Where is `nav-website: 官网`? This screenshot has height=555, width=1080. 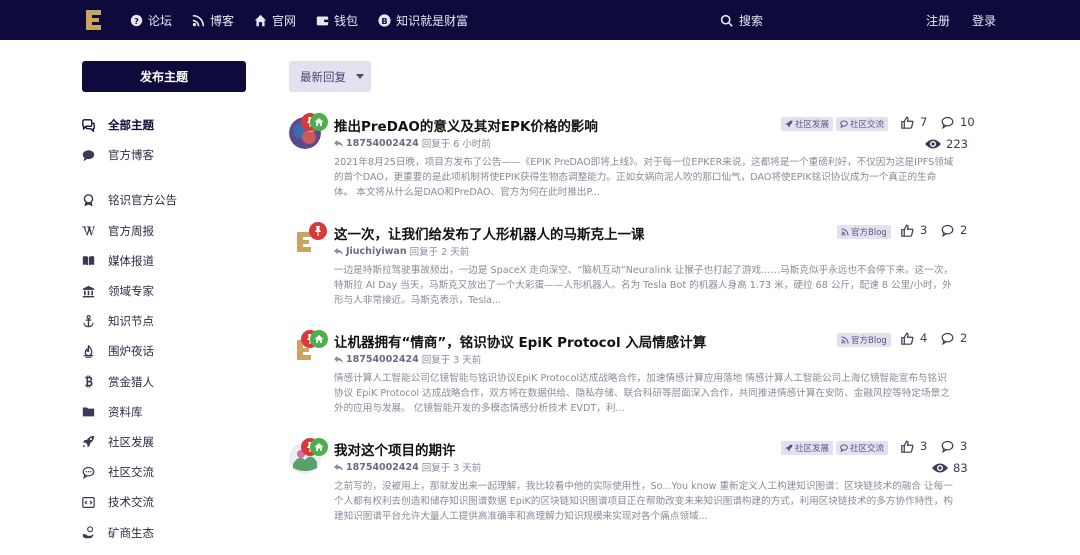
nav-website: 官网 is located at coordinates (275, 20).